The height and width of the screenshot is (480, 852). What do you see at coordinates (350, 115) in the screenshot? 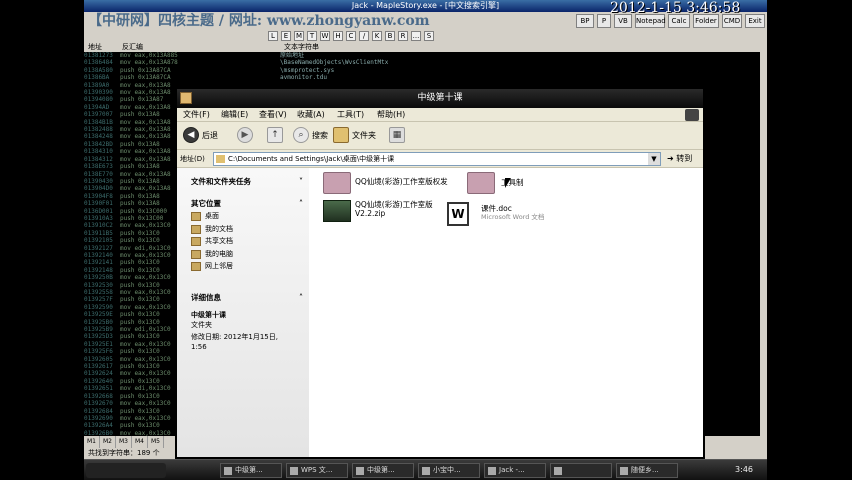
I see `menu-tools: 工具(T)` at bounding box center [350, 115].